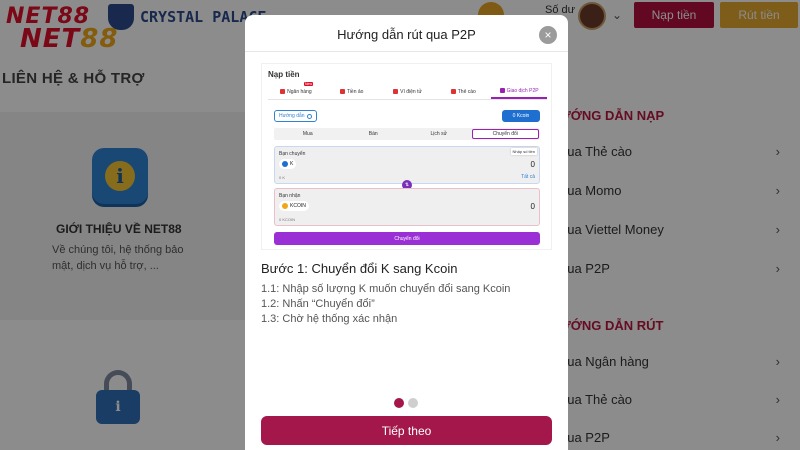 This screenshot has height=450, width=800. Describe the element at coordinates (407, 238) in the screenshot. I see `convert-button: Chuyển đổi` at that location.